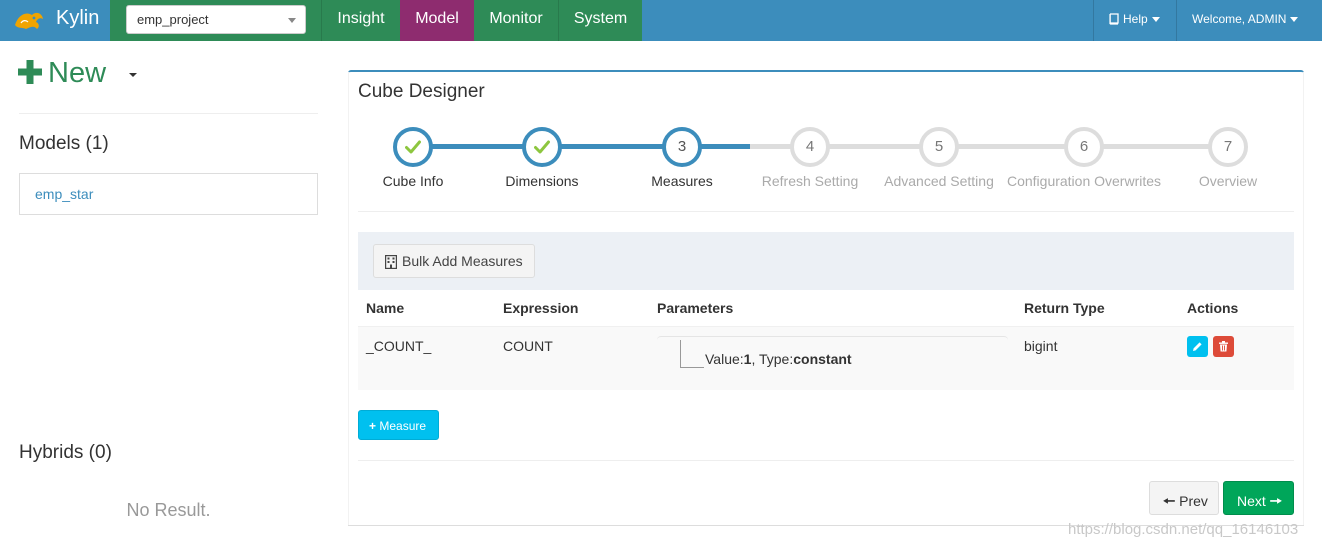 The height and width of the screenshot is (548, 1322). I want to click on tab-insight: Insight, so click(360, 20).